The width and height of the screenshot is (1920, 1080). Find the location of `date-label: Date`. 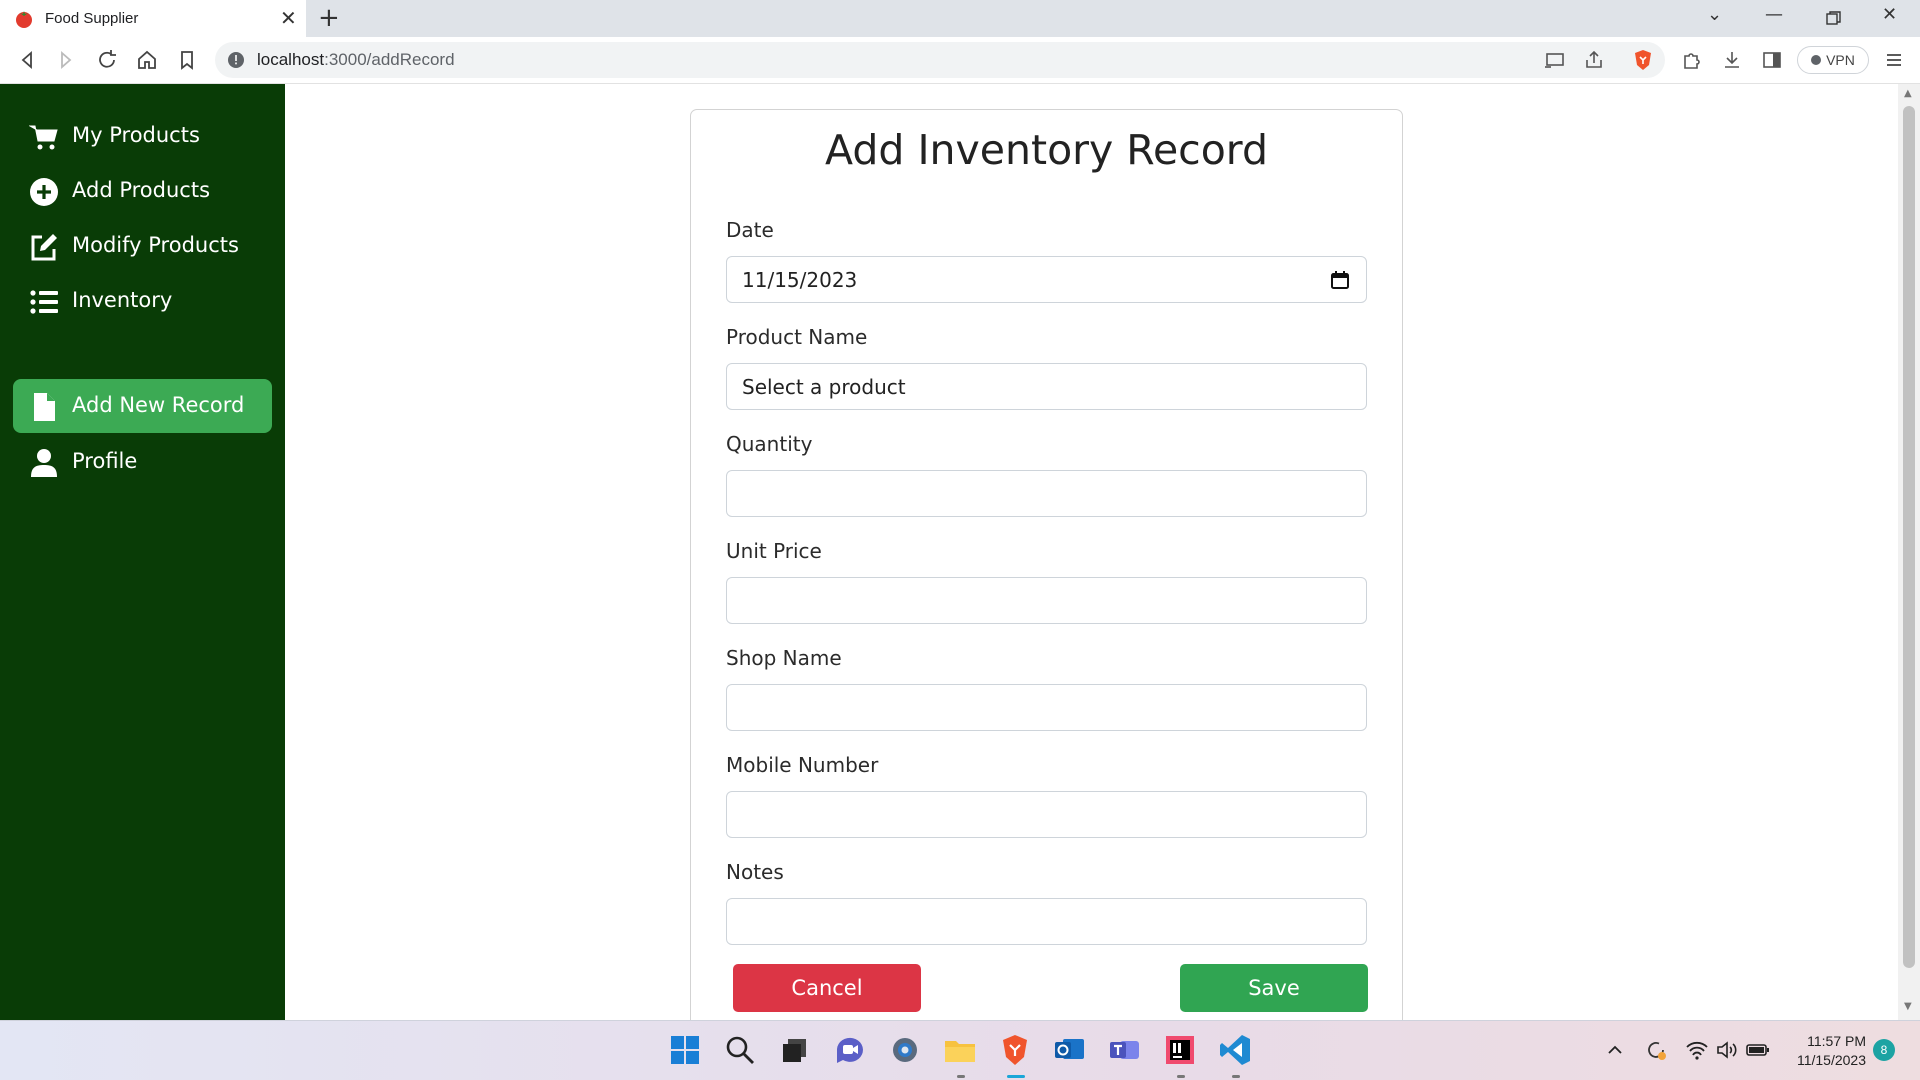

date-label: Date is located at coordinates (750, 230).